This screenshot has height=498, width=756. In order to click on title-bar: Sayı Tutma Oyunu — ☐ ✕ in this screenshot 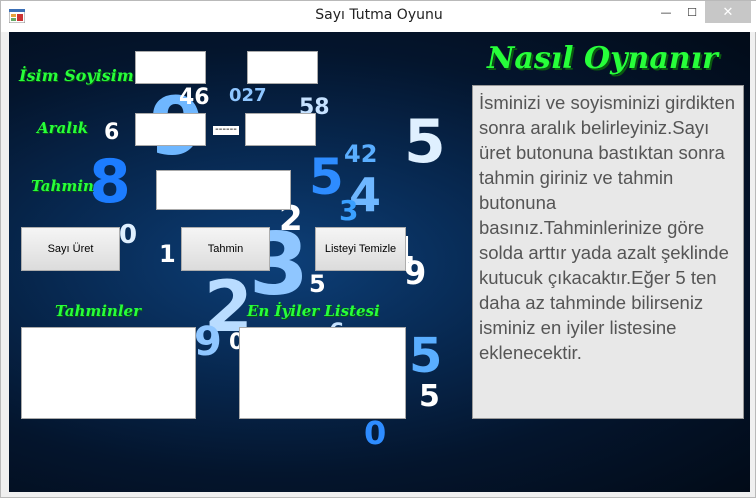, I will do `click(378, 16)`.